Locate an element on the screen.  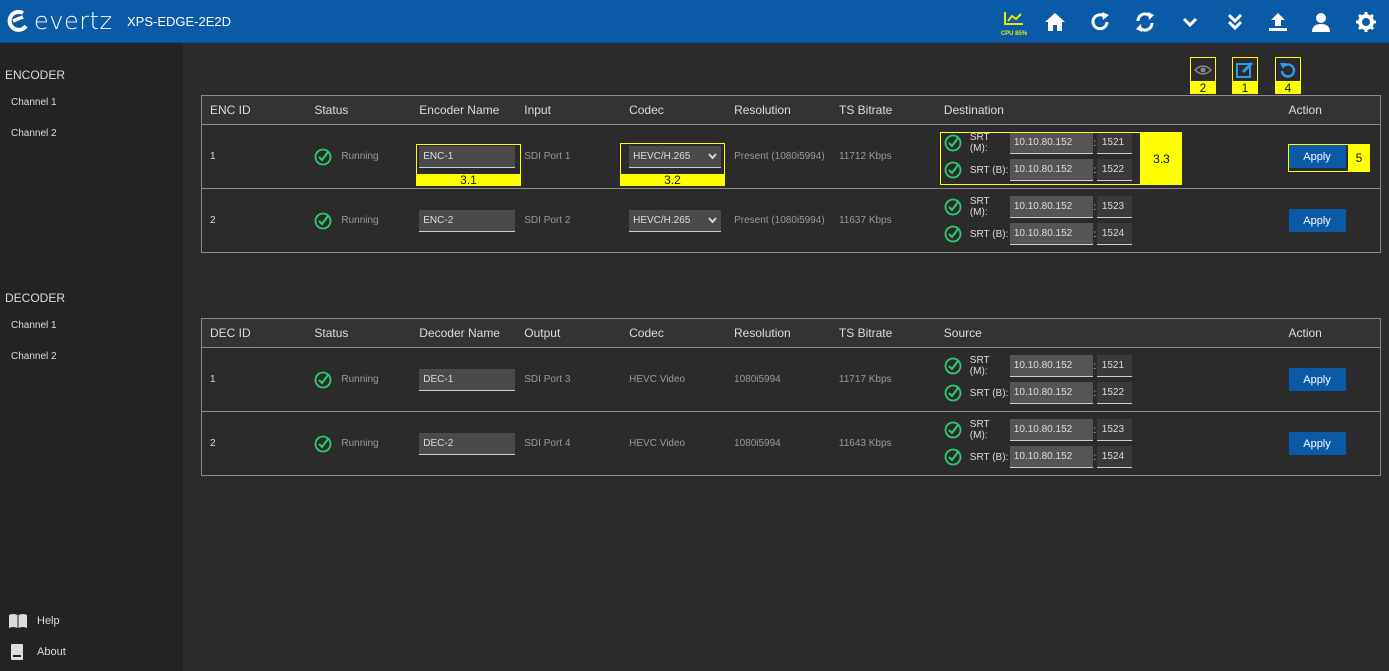
col-header: TS Bitrate is located at coordinates (883, 333).